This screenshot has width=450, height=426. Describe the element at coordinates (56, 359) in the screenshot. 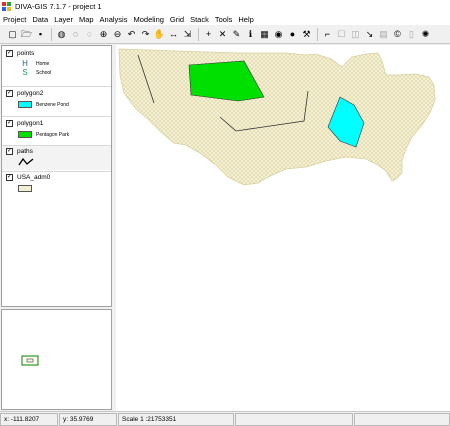

I see `overview-map` at that location.